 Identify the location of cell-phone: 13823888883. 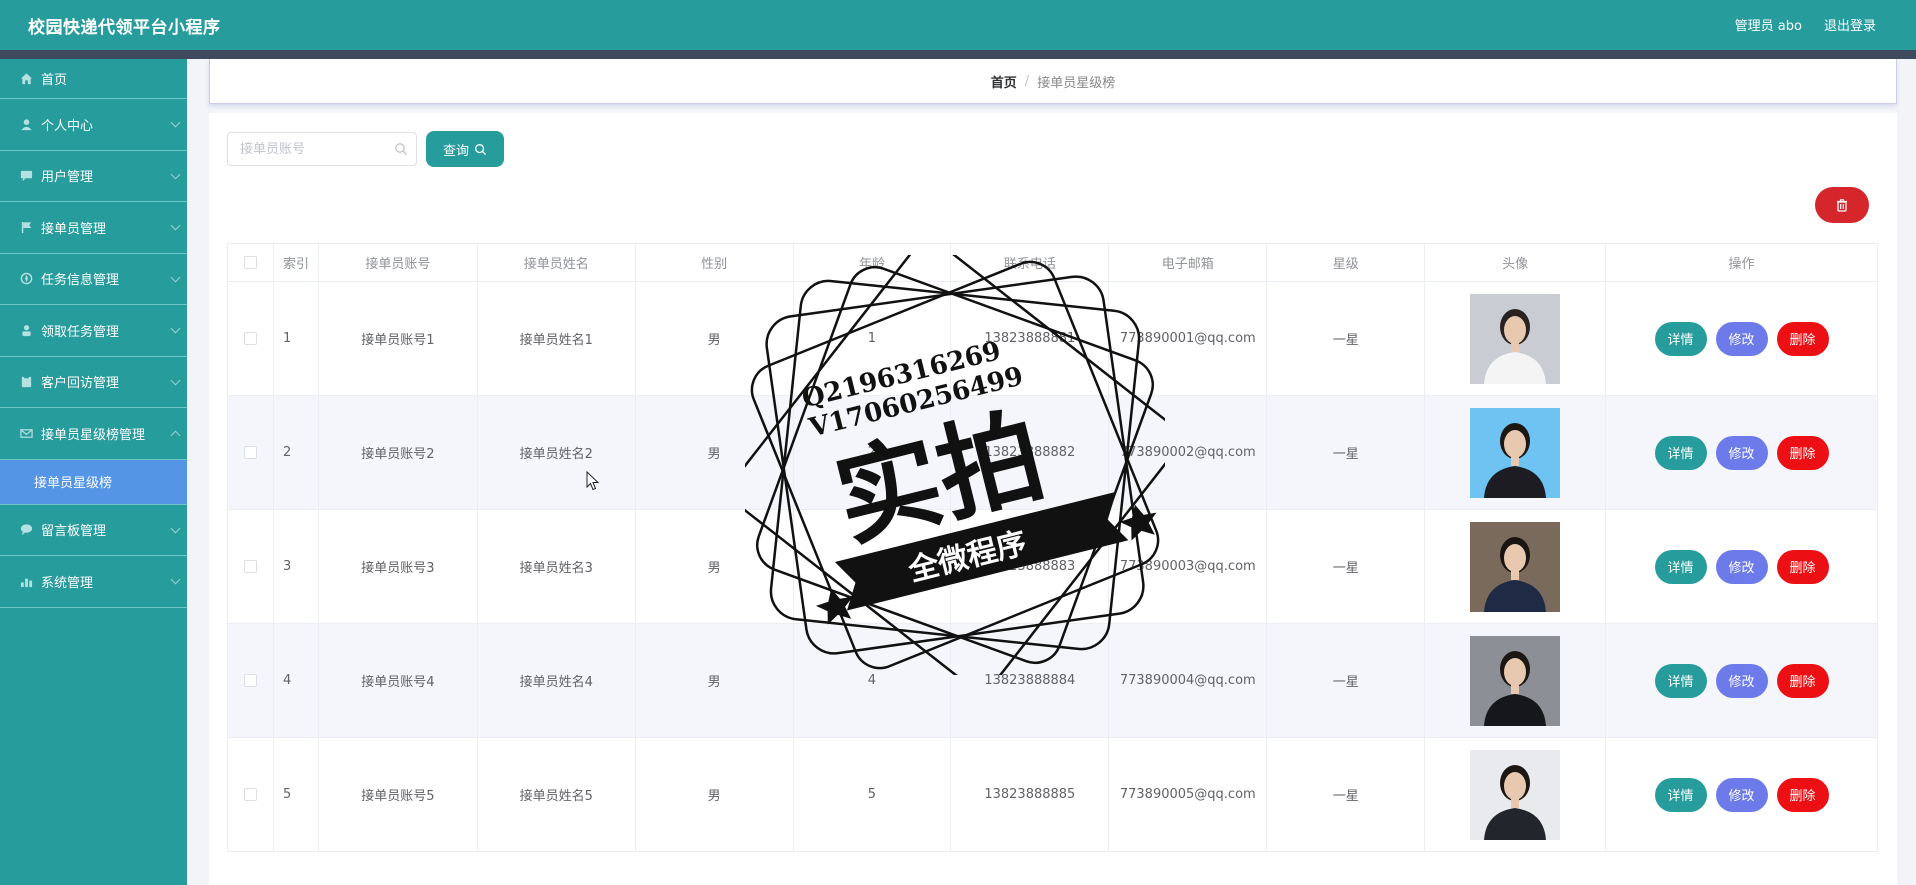
(1030, 566).